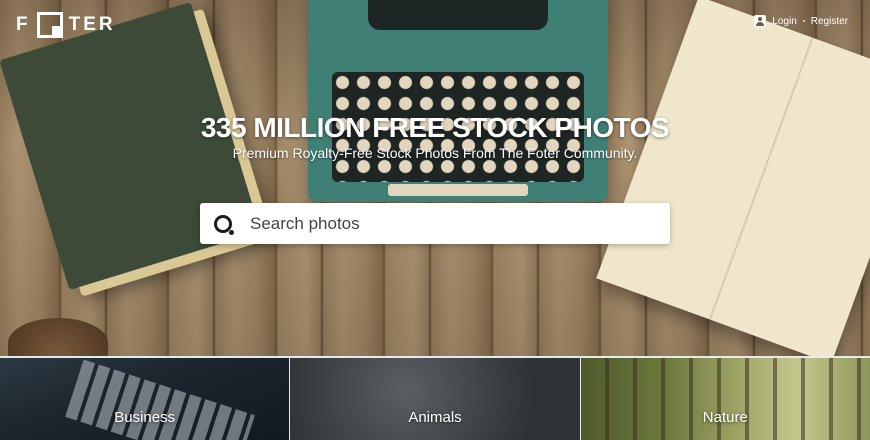 The width and height of the screenshot is (870, 440). I want to click on category-label: Animals, so click(435, 417).